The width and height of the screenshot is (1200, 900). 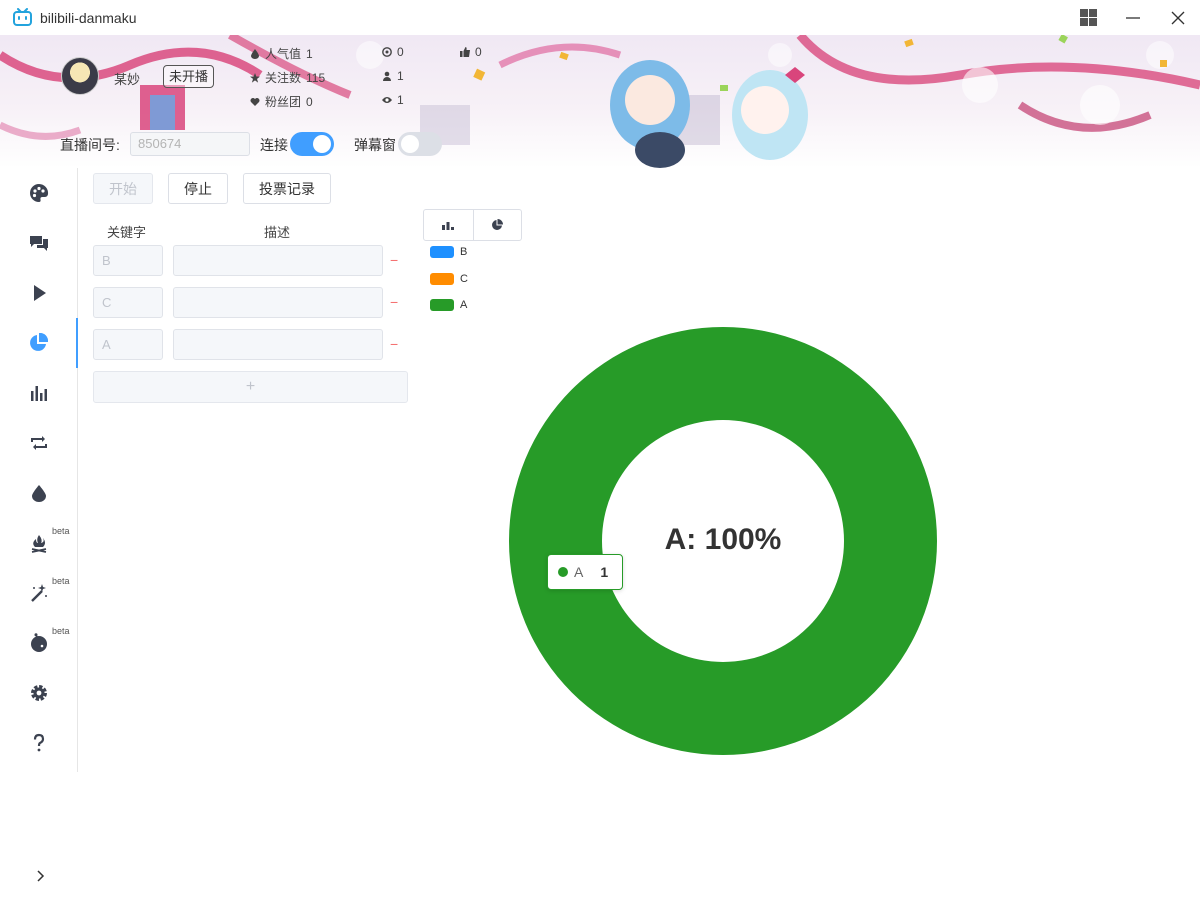 I want to click on legend-item-b: B, so click(x=448, y=252).